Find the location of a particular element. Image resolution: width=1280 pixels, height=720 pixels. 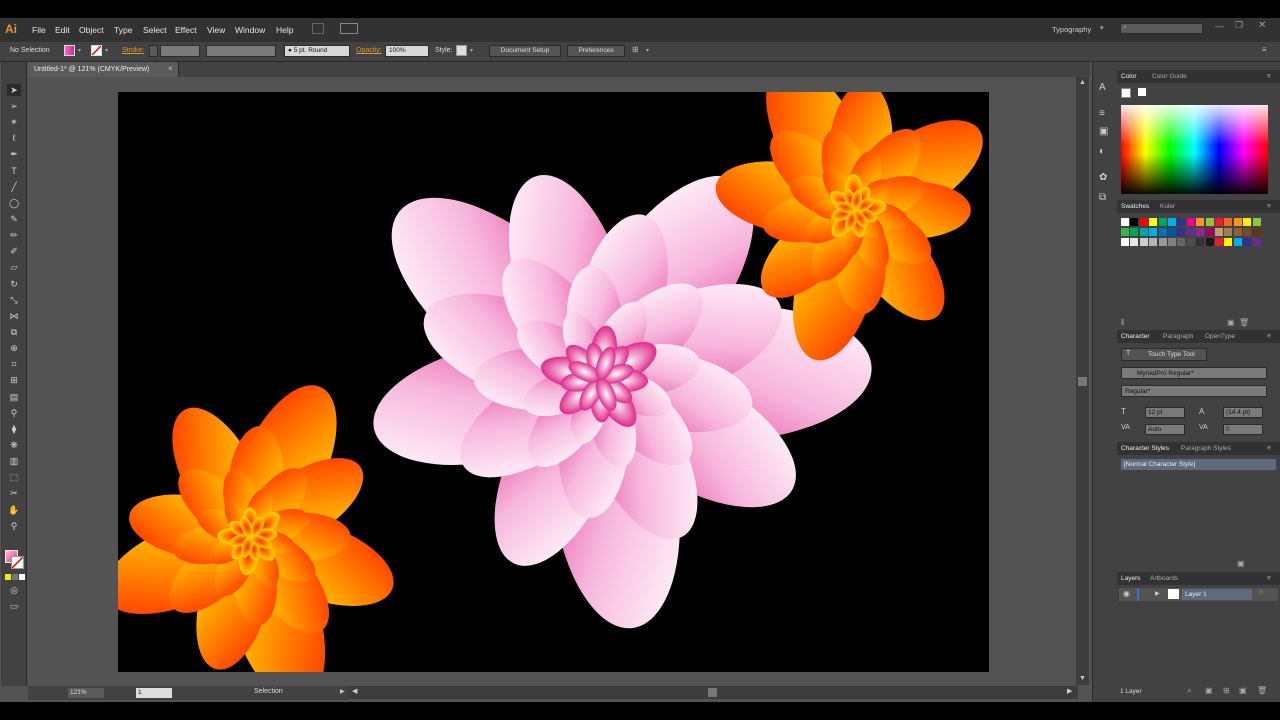

stroke-swatch is located at coordinates (96, 50).